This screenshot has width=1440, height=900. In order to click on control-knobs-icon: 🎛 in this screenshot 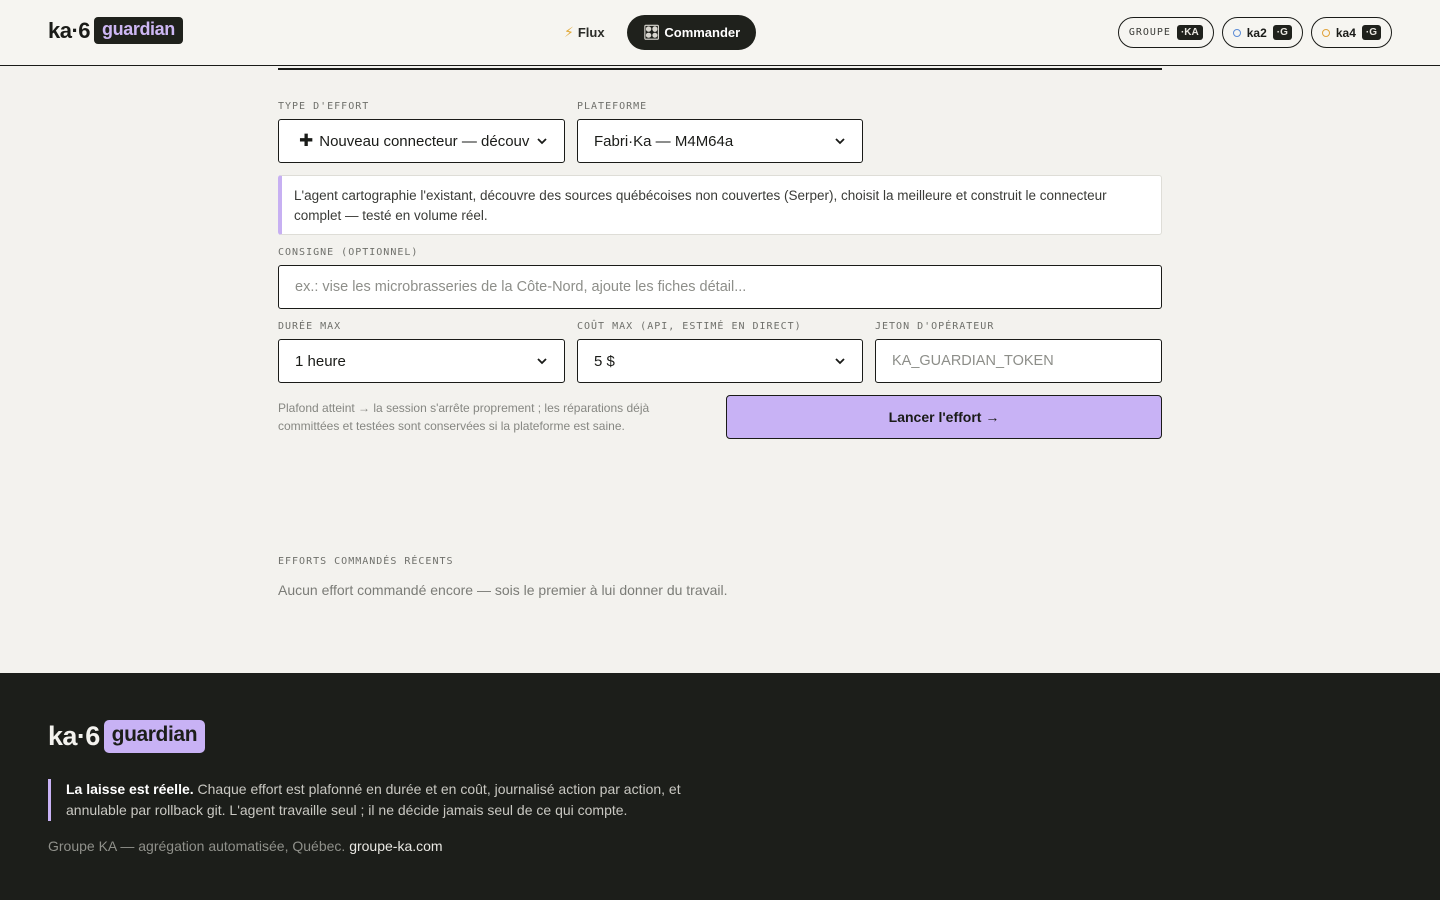, I will do `click(651, 32)`.